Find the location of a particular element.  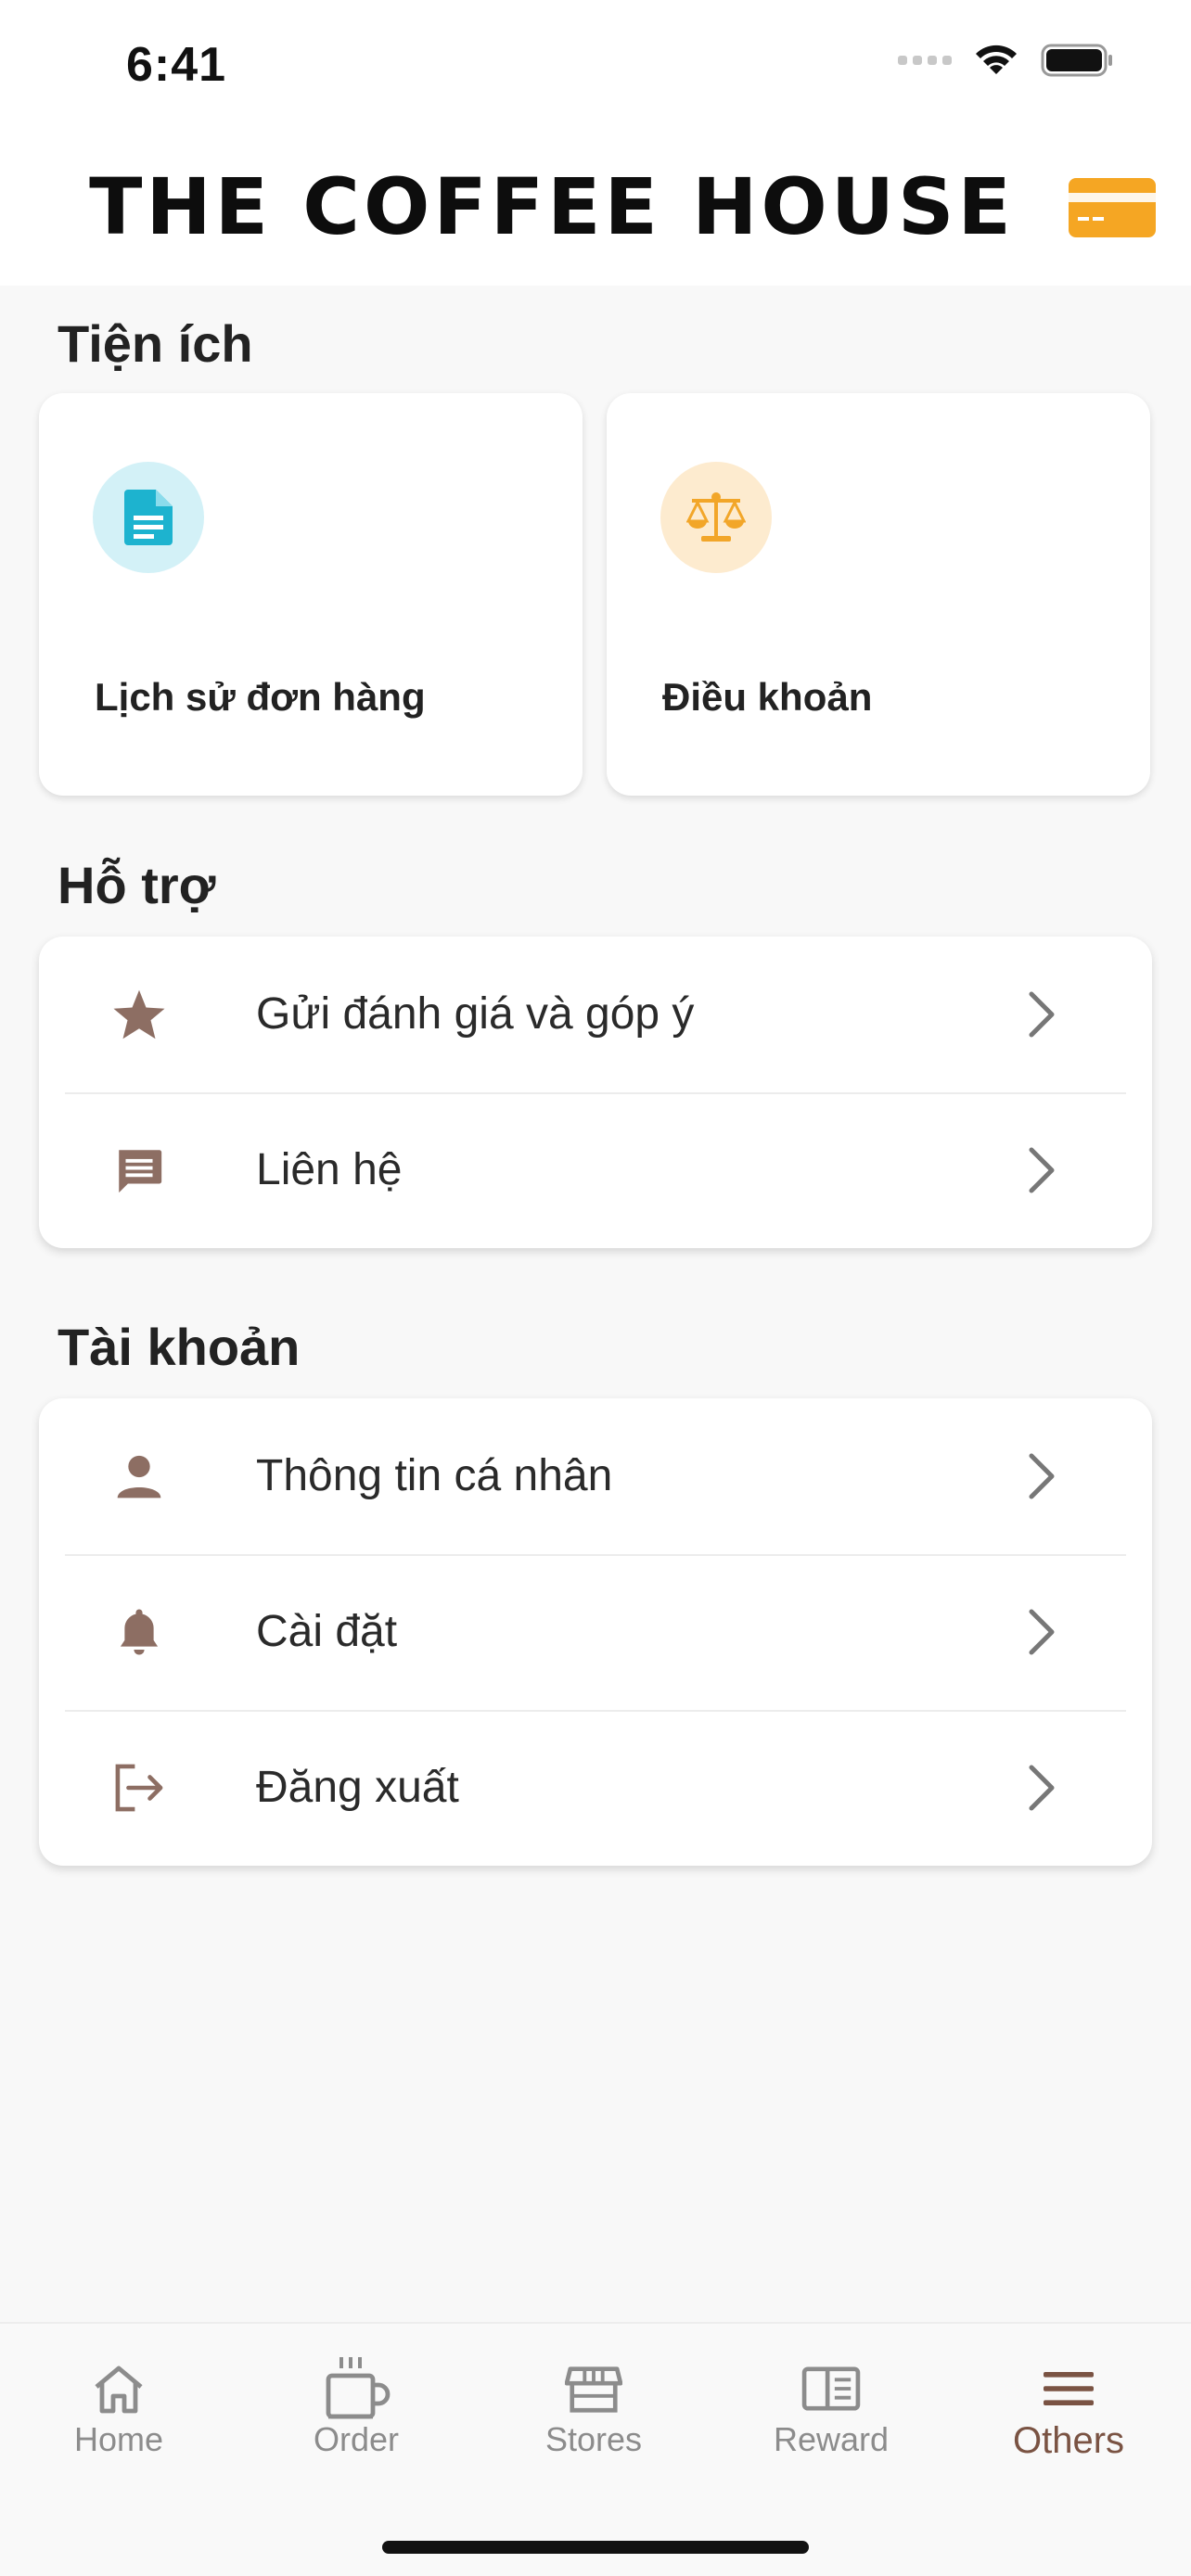

tab-order: Order is located at coordinates (356, 2402).